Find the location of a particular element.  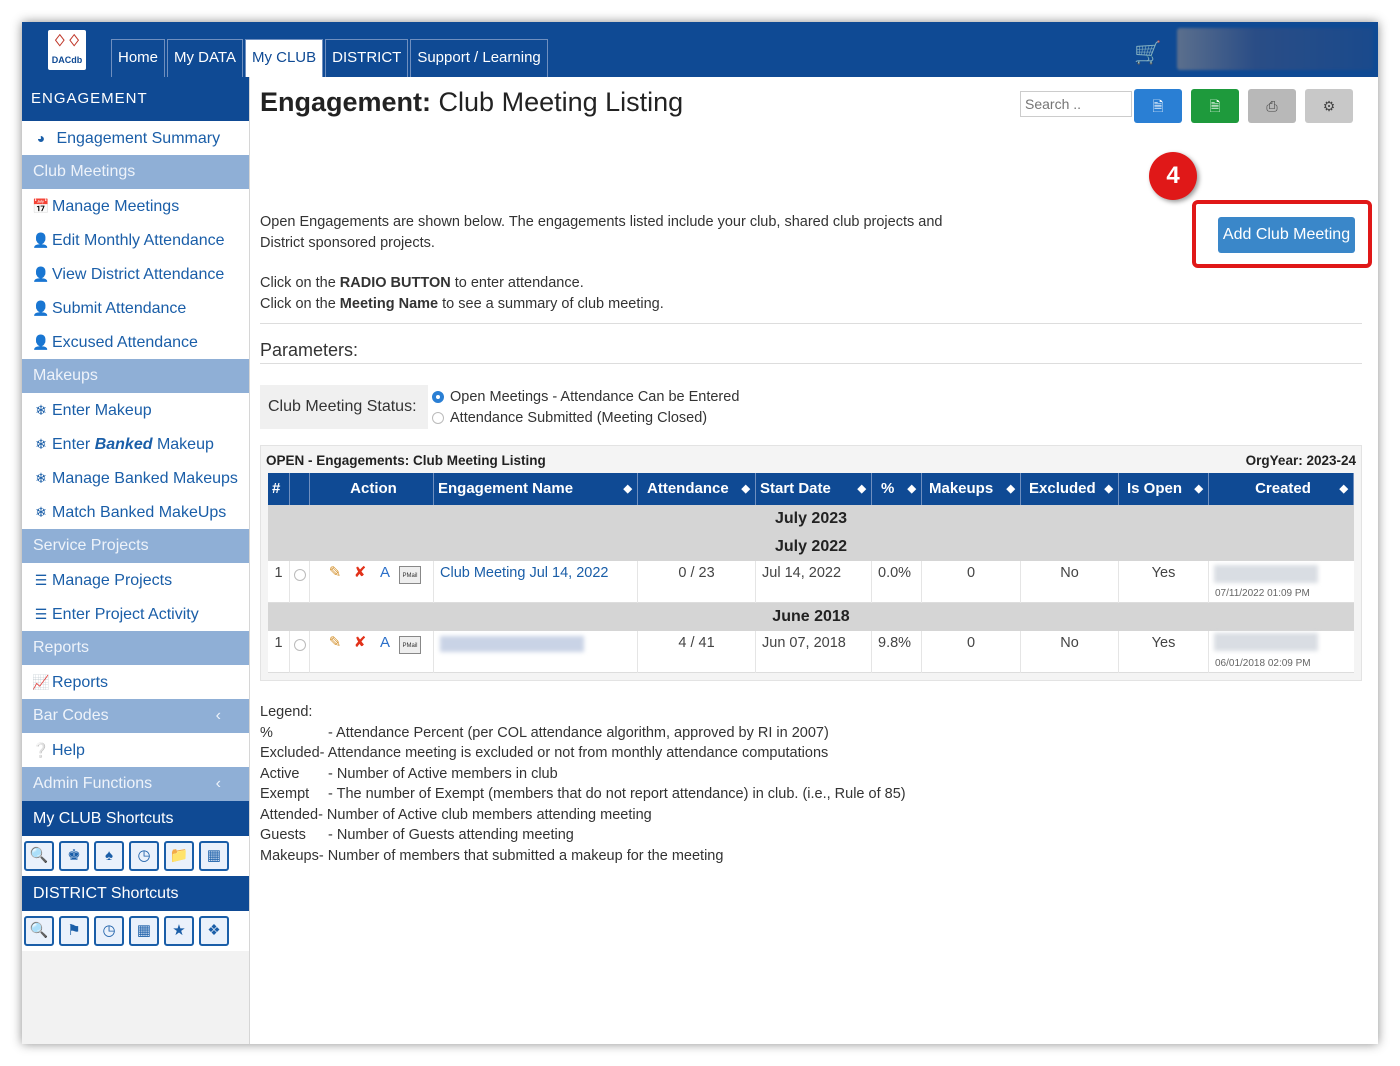

sidebar-item-match-banked-makeups: ❄ Match Banked MakeUps is located at coordinates (135, 512).